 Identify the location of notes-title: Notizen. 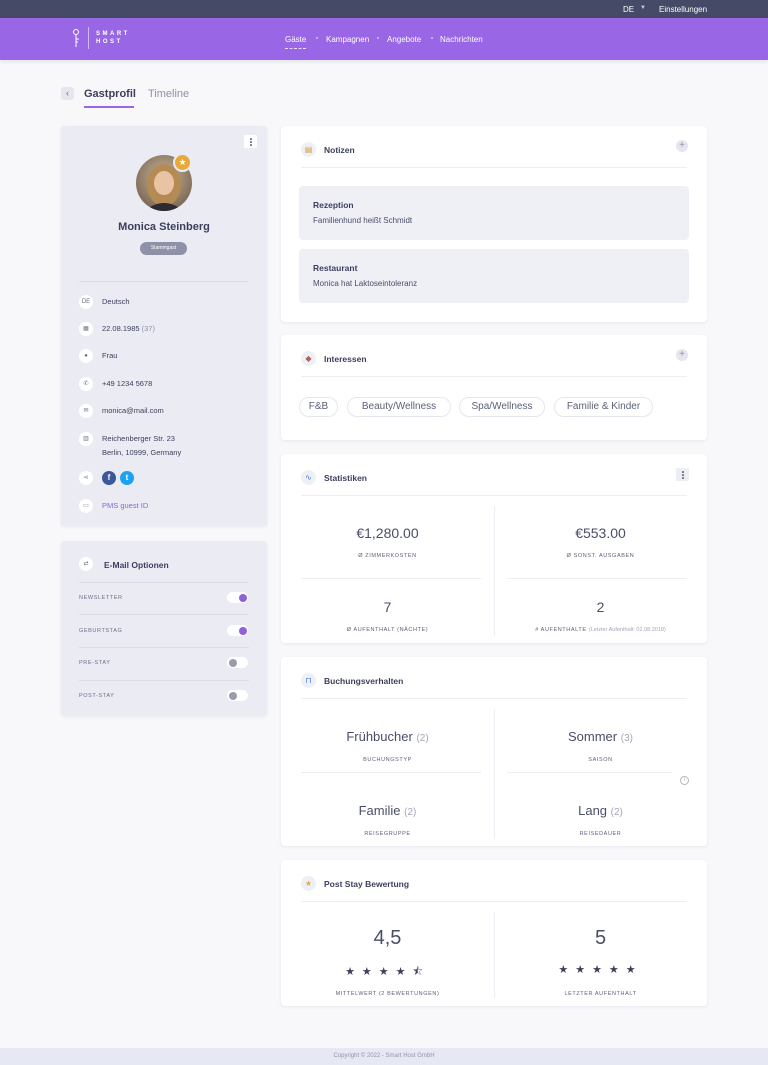
(339, 150).